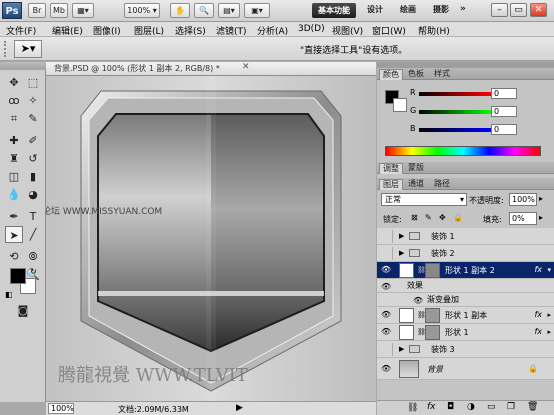 This screenshot has height=415, width=554. I want to click on channel-r-value: 0, so click(504, 93).